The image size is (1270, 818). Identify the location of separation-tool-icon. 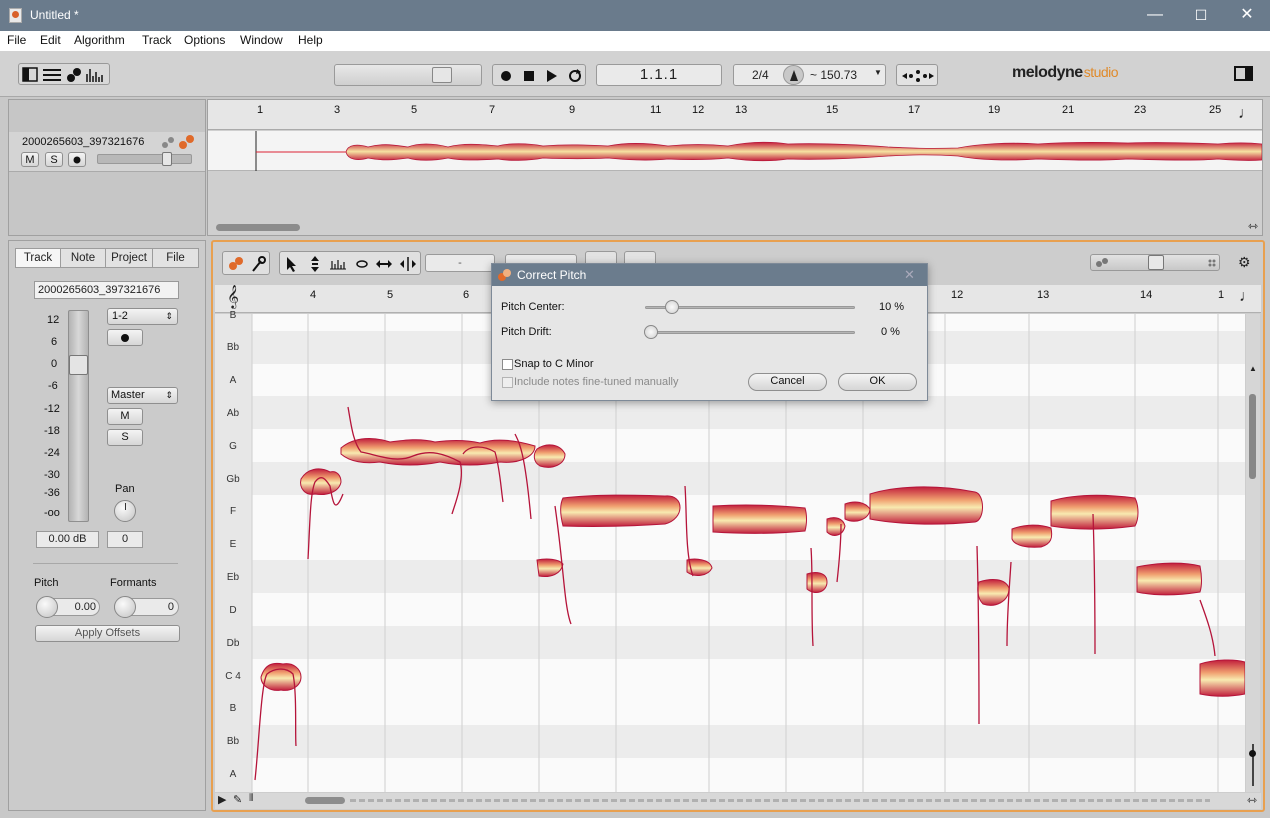
(408, 264).